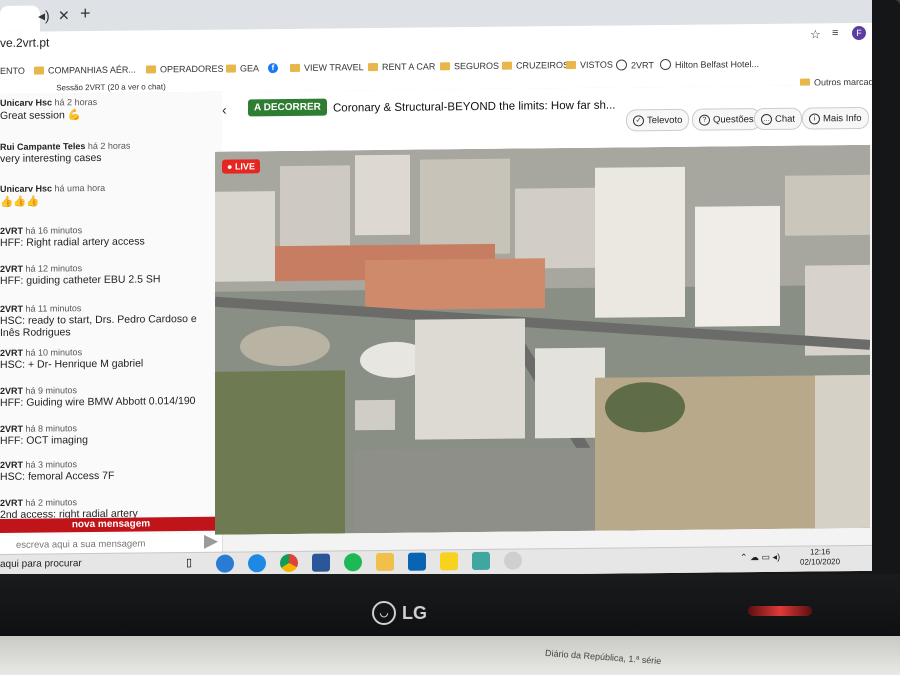 Image resolution: width=900 pixels, height=675 pixels. What do you see at coordinates (407, 613) in the screenshot?
I see `lg-logo: ◡ LG` at bounding box center [407, 613].